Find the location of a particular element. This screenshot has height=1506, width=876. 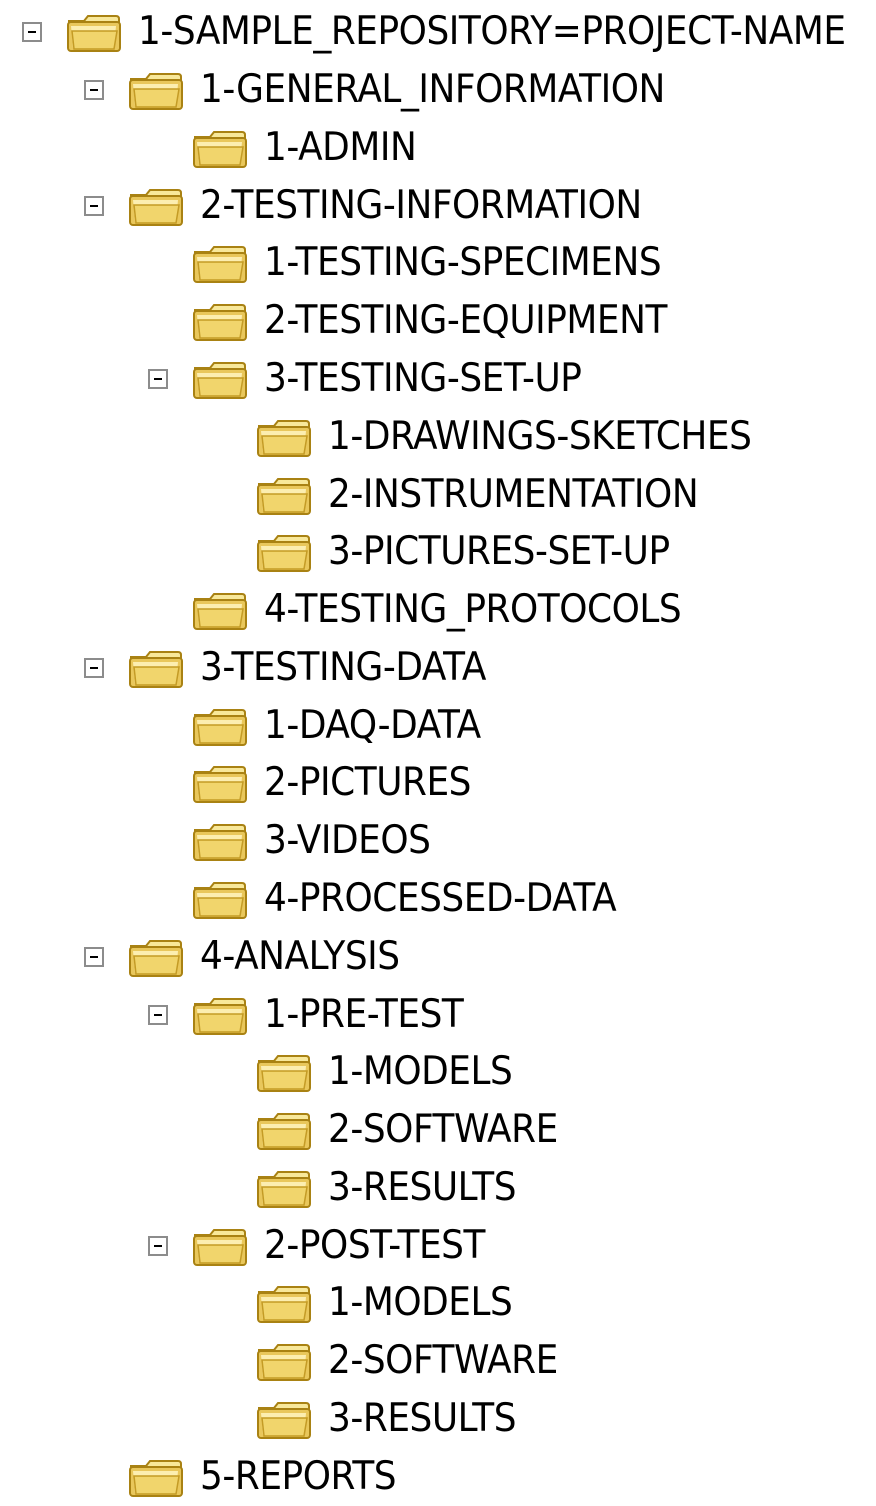

tree-node-processed-data: 4-PROCESSED-DATA is located at coordinates (419, 899).